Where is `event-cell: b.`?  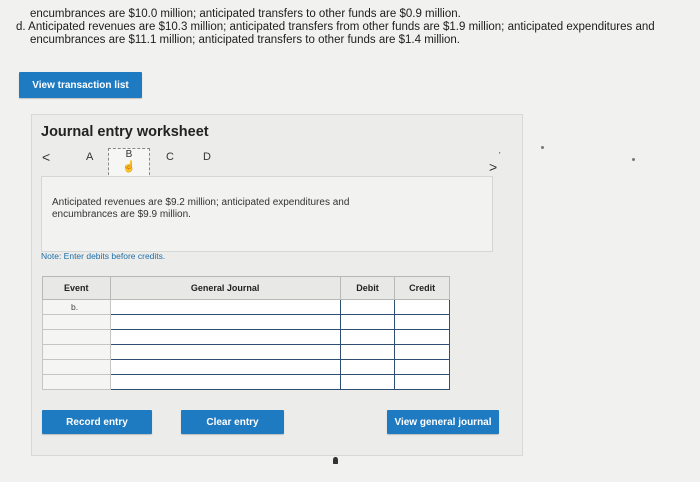 event-cell: b. is located at coordinates (76, 307).